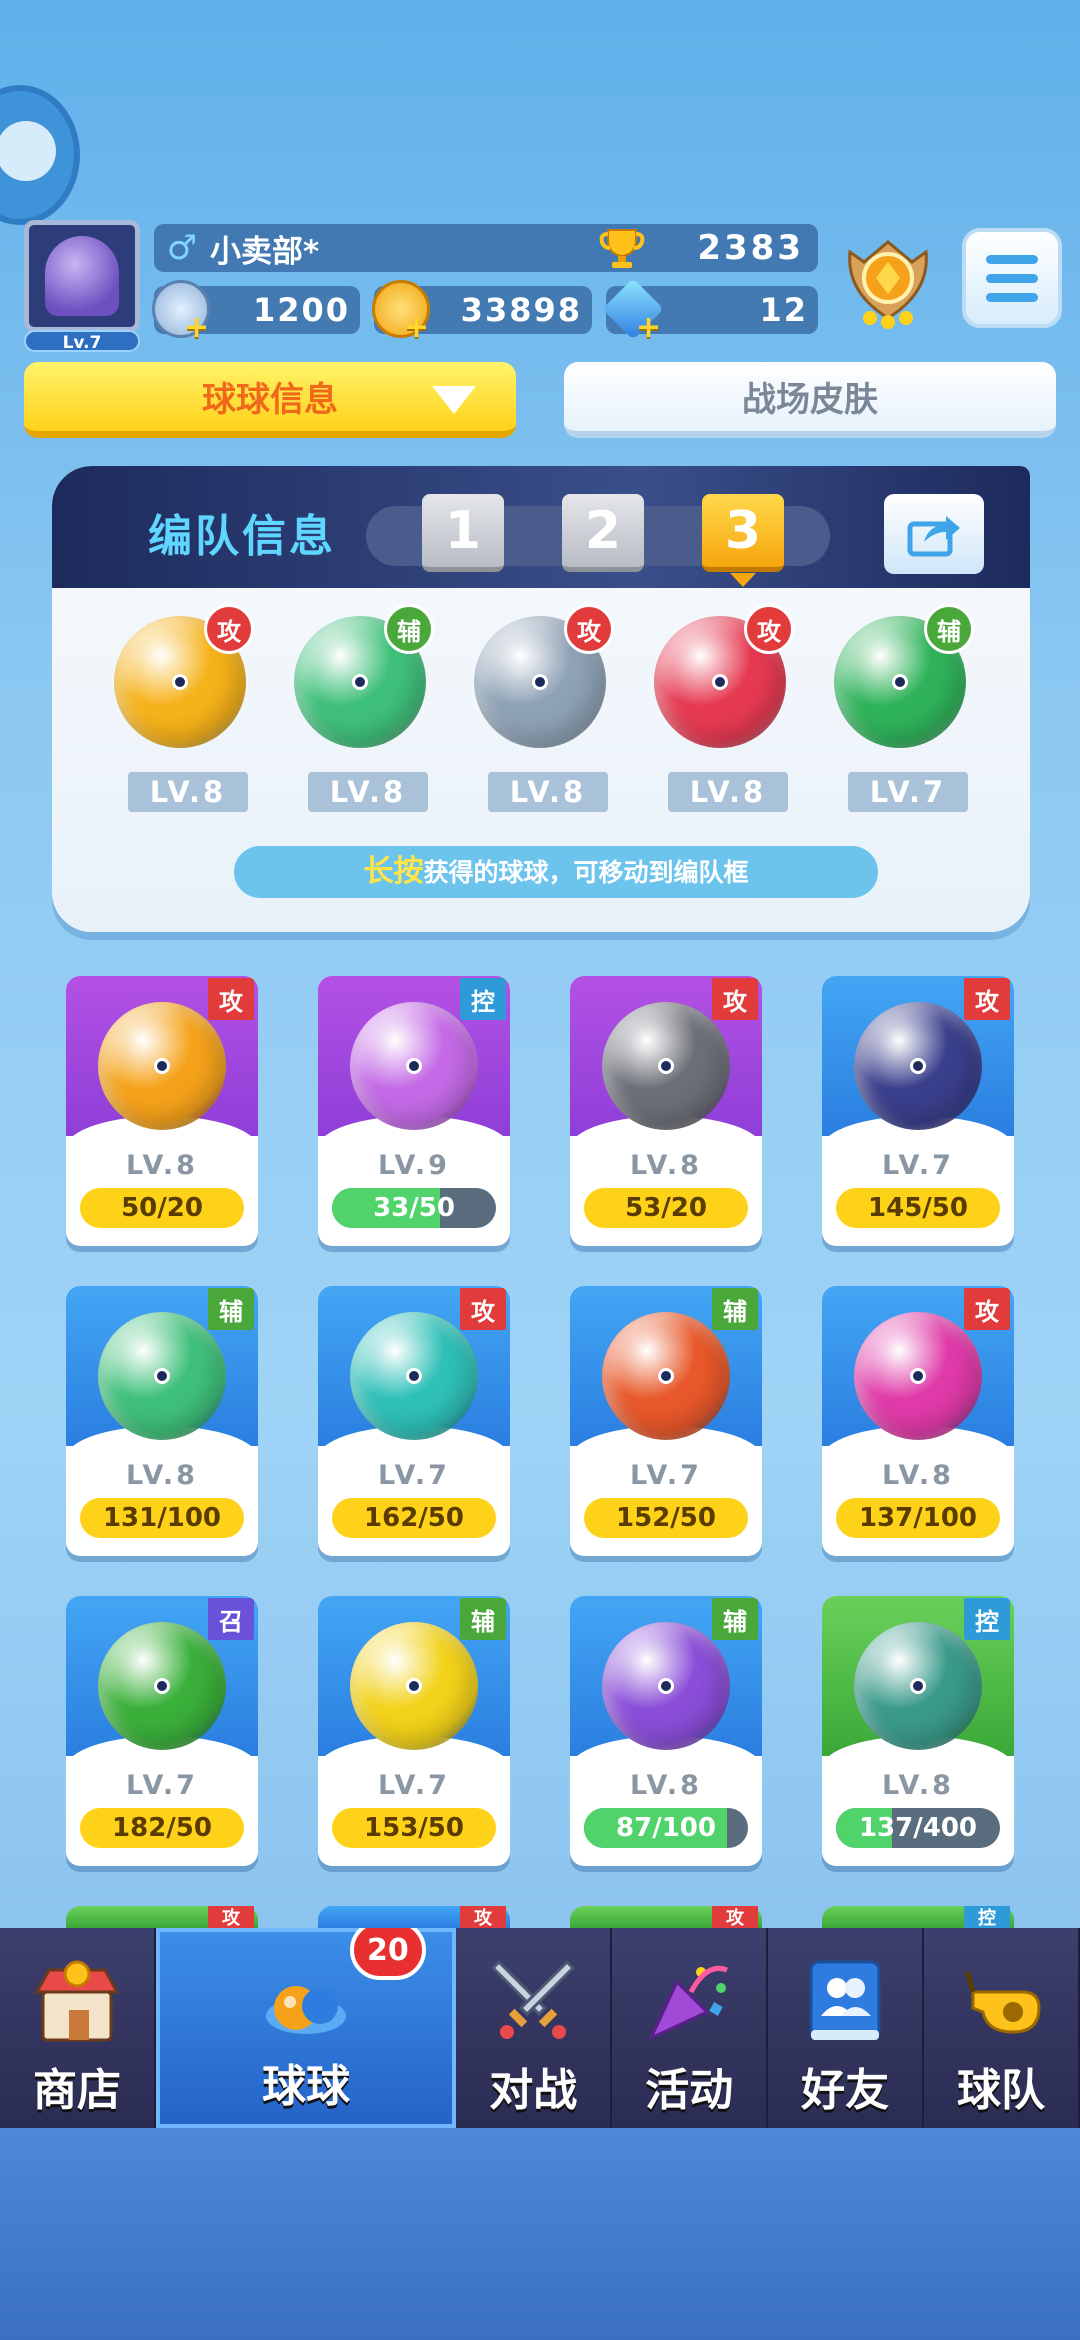  I want to click on energy-bar: + 1200, so click(256, 312).